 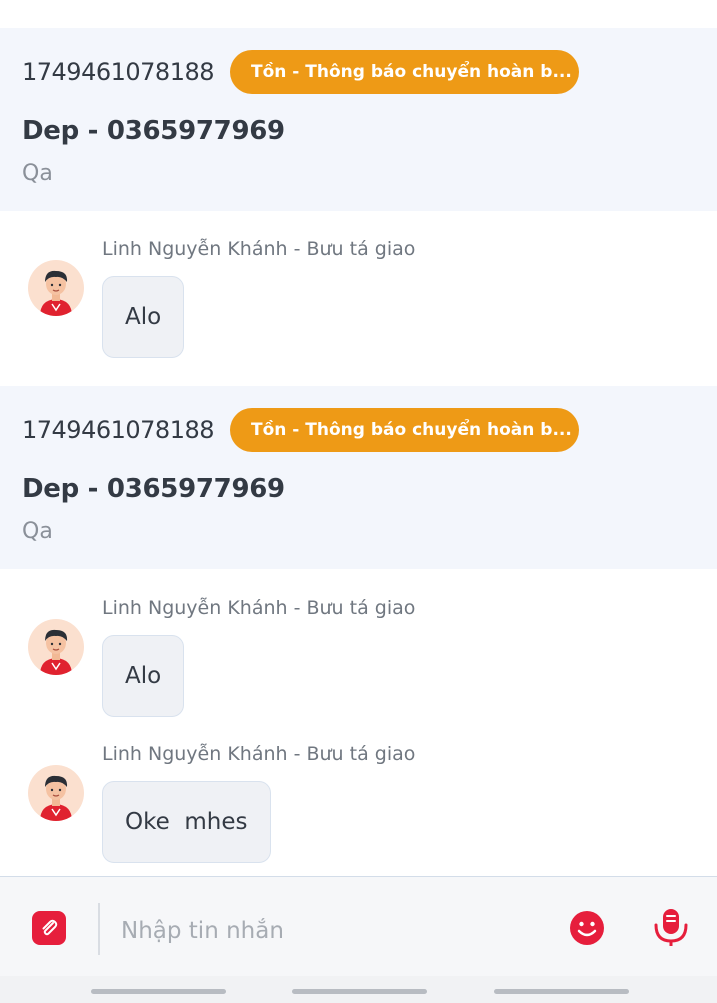 I want to click on composer-divider, so click(x=99, y=929).